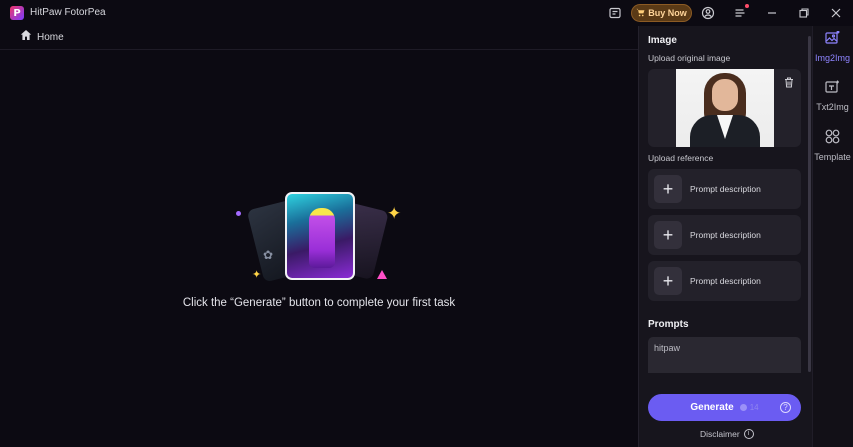  Describe the element at coordinates (747, 6) in the screenshot. I see `notification-dot` at that location.